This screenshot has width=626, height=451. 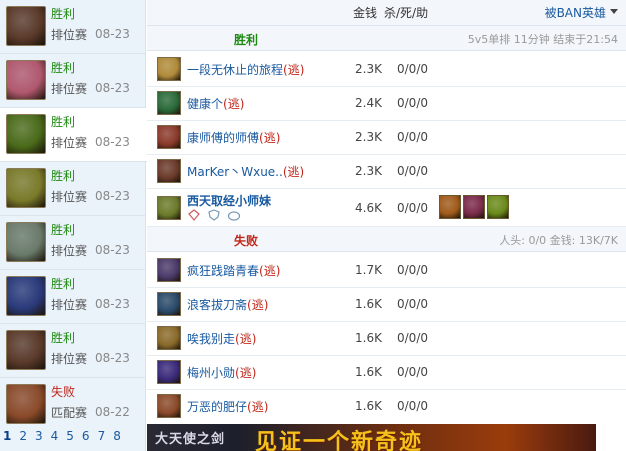 What do you see at coordinates (190, 439) in the screenshot?
I see `banner-game-title: 大天使之剑` at bounding box center [190, 439].